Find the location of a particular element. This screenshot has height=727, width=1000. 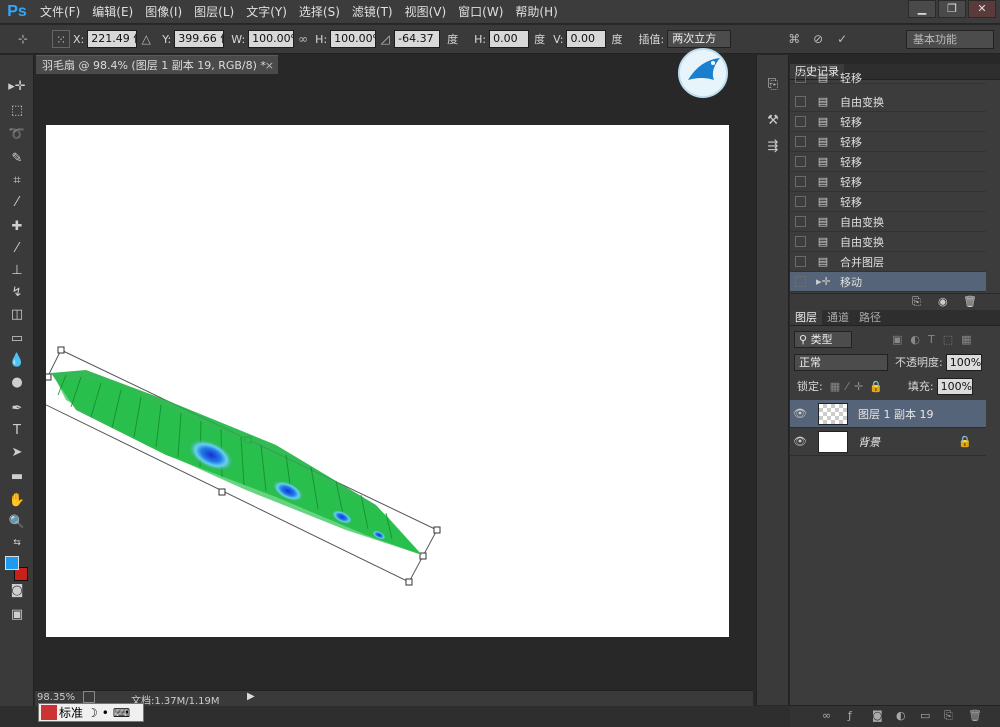

angle-field: -64.37 is located at coordinates (417, 39).